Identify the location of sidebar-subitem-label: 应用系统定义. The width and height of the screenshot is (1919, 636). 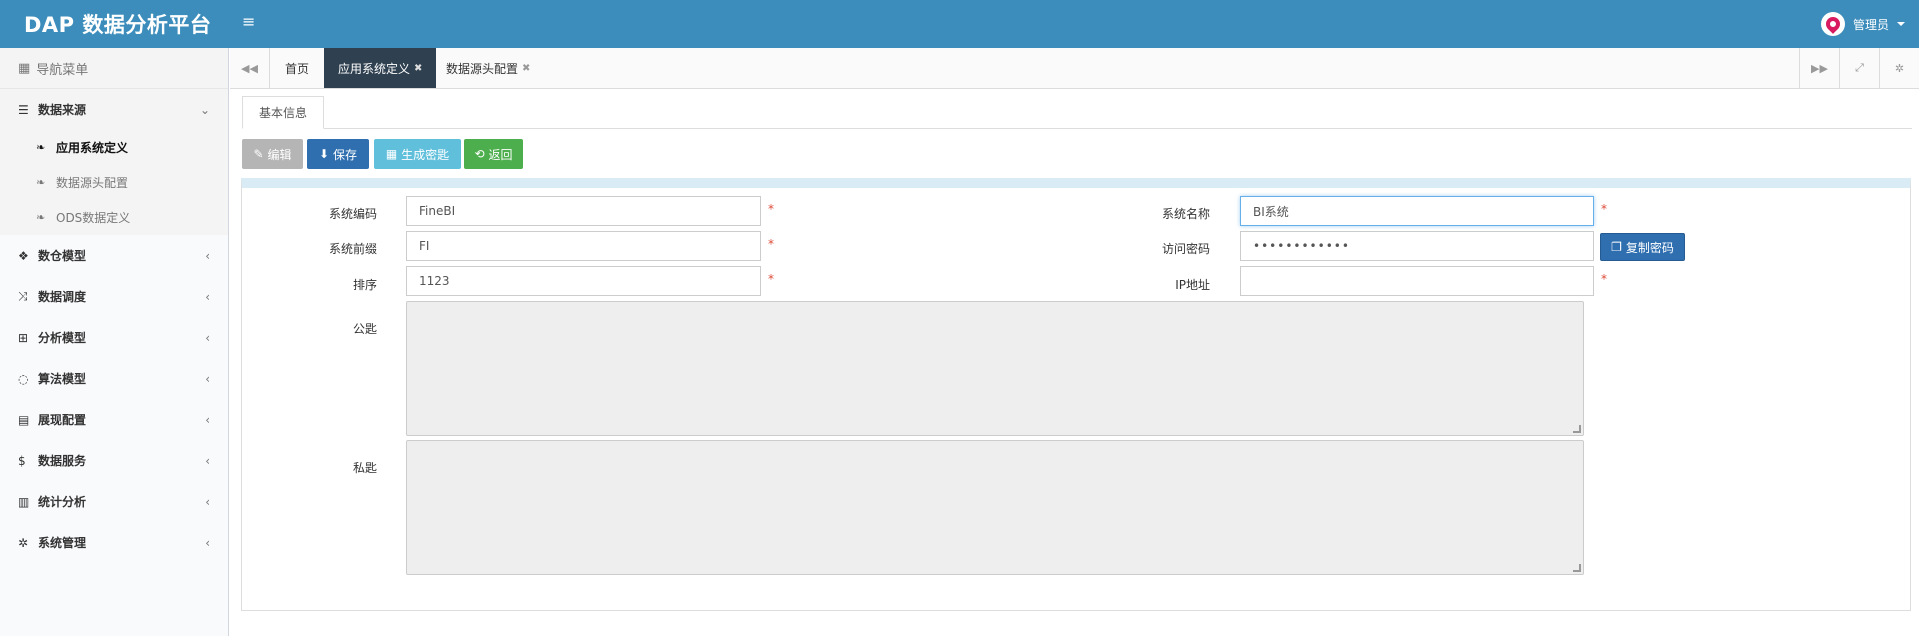
(92, 148).